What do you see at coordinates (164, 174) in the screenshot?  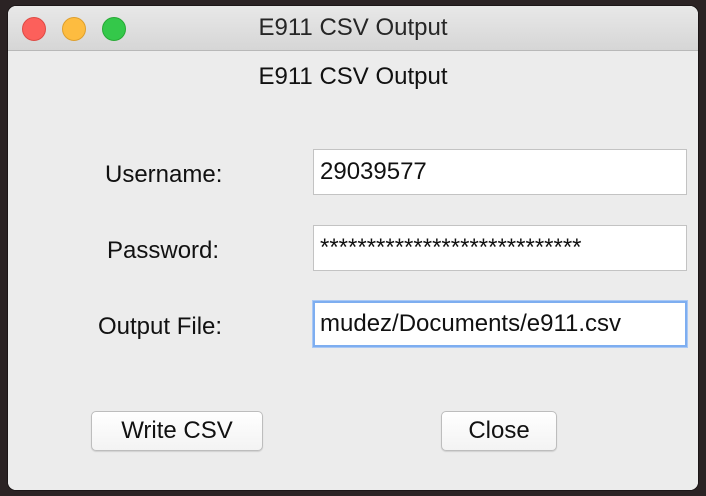 I see `username-label: Username:` at bounding box center [164, 174].